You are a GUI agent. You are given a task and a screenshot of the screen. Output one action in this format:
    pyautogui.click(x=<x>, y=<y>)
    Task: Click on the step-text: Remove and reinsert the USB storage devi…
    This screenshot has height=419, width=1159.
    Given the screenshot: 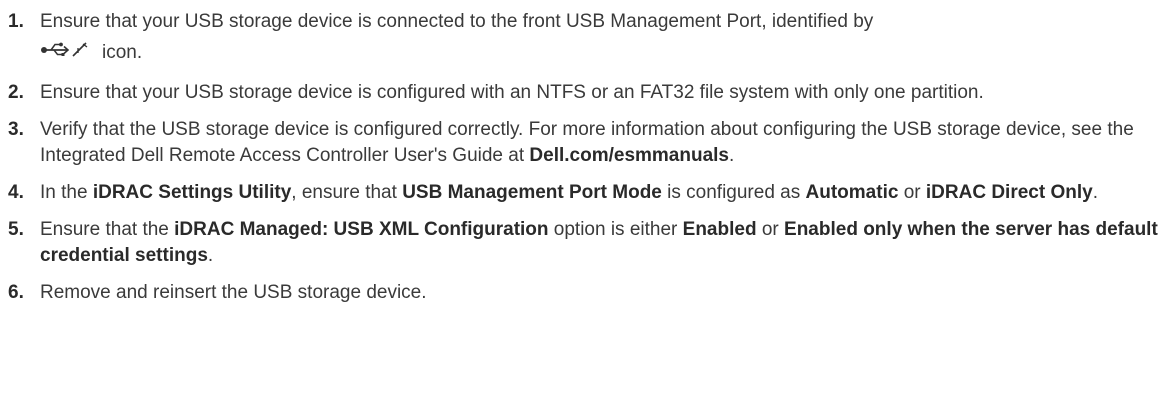 What is the action you would take?
    pyautogui.click(x=233, y=292)
    